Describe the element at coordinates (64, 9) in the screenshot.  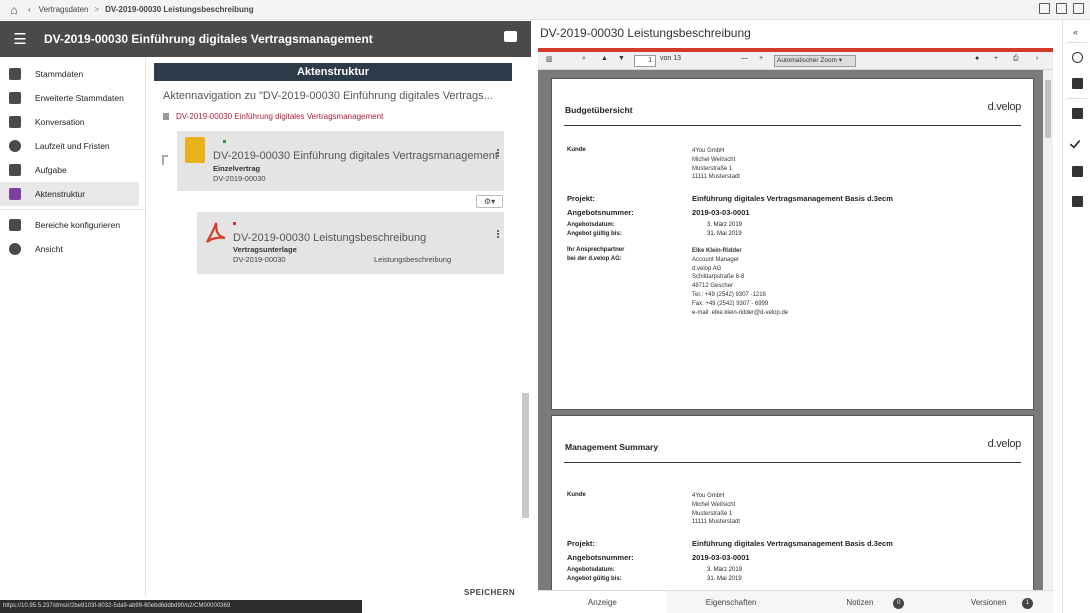
I see `breadcrumb-item-vertragsdaten: Vertragsdaten` at that location.